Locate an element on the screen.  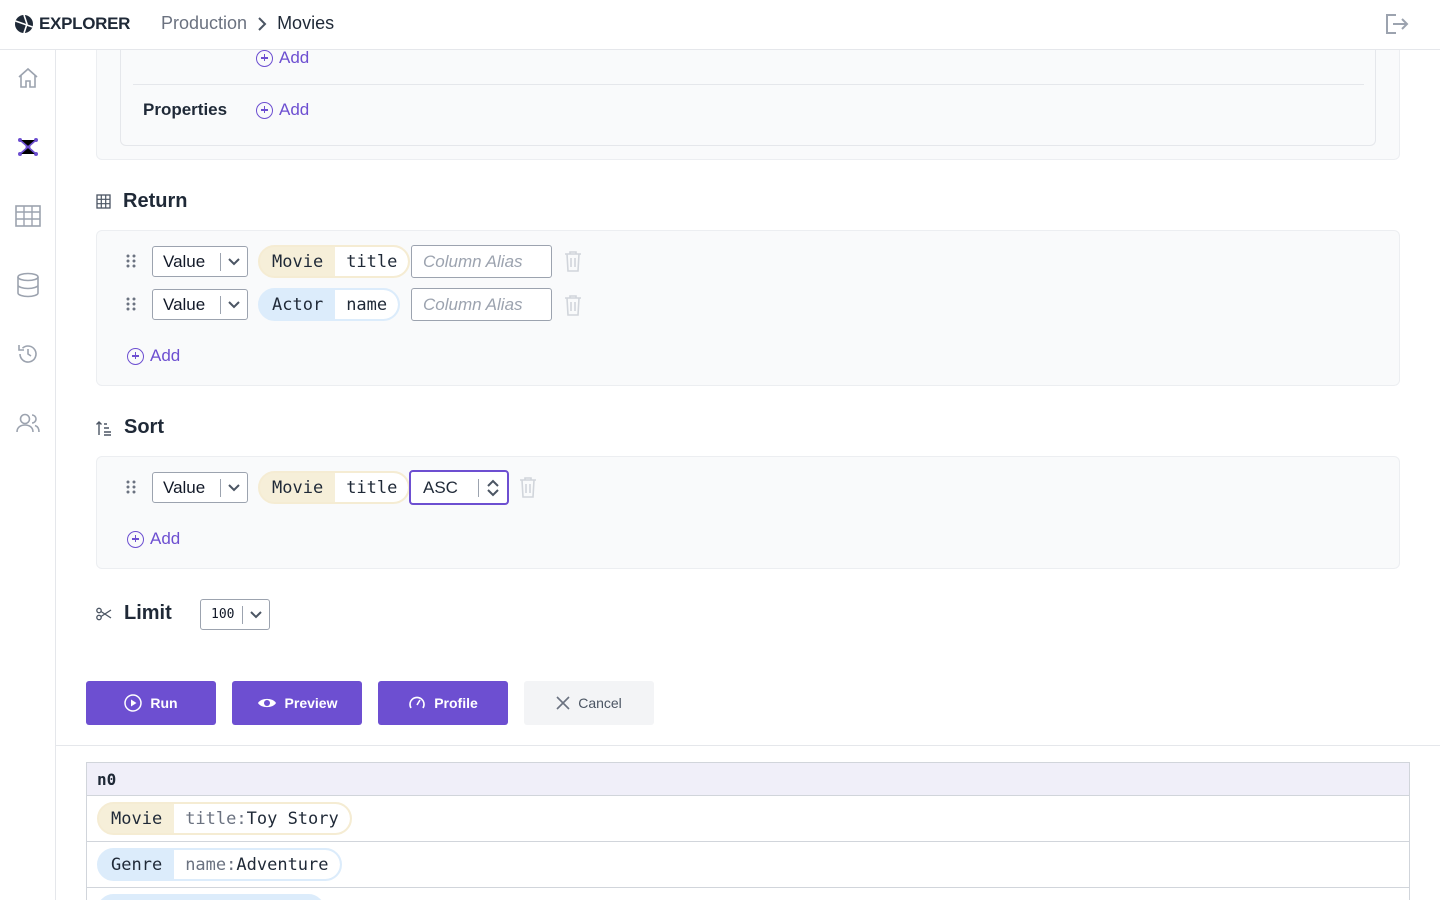
run-button: Run is located at coordinates (151, 703).